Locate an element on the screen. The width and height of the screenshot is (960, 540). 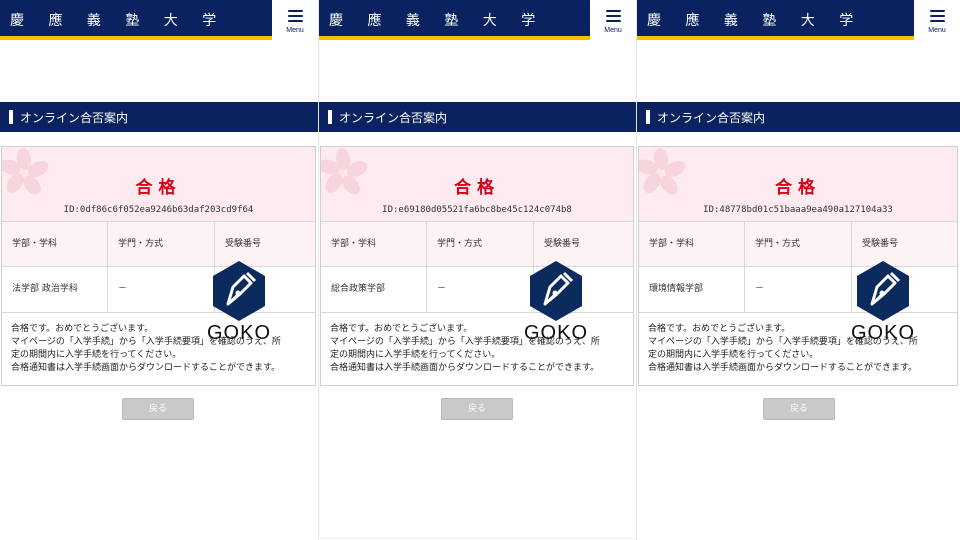
table-header-row: 学部・学科 学門・方式 受験番号 is located at coordinates (477, 244).